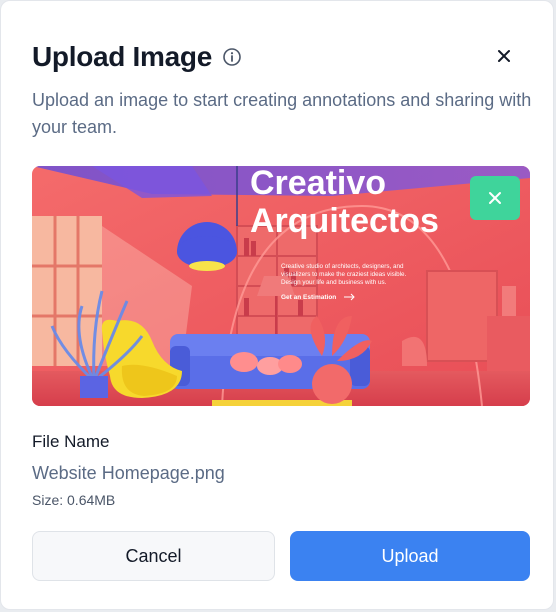 This screenshot has width=556, height=612. What do you see at coordinates (334, 282) in the screenshot?
I see `preview-body-line3: Design your life and business with us.` at bounding box center [334, 282].